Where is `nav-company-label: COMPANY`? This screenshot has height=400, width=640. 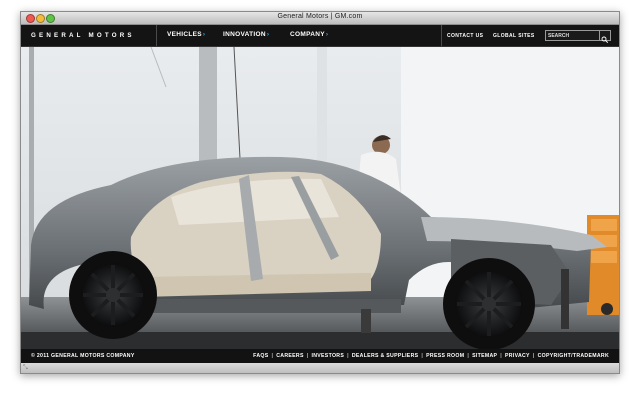
nav-company-label: COMPANY is located at coordinates (307, 34).